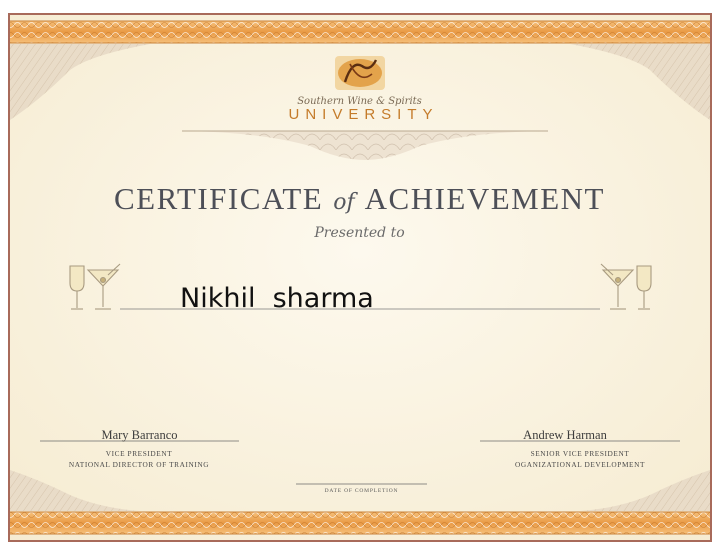  What do you see at coordinates (565, 435) in the screenshot?
I see `signer-name-right: Andrew Harman` at bounding box center [565, 435].